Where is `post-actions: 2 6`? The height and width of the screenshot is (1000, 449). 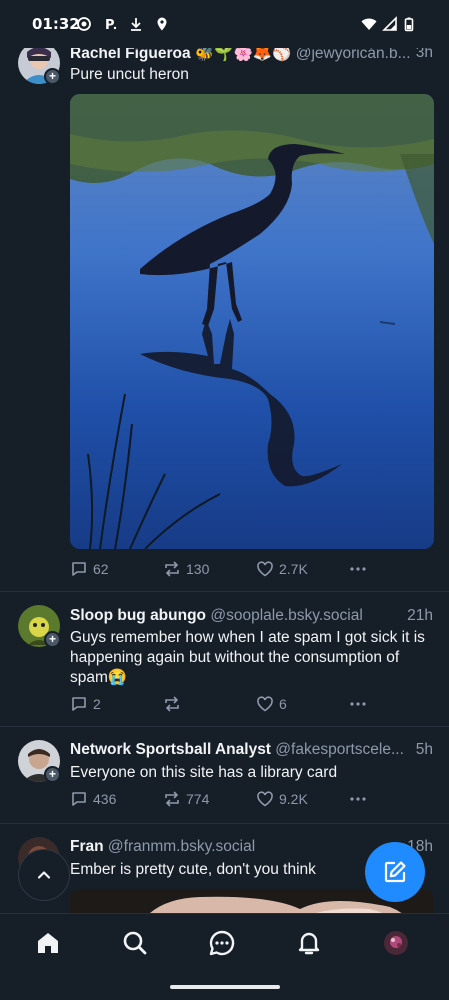 post-actions: 2 6 is located at coordinates (256, 704).